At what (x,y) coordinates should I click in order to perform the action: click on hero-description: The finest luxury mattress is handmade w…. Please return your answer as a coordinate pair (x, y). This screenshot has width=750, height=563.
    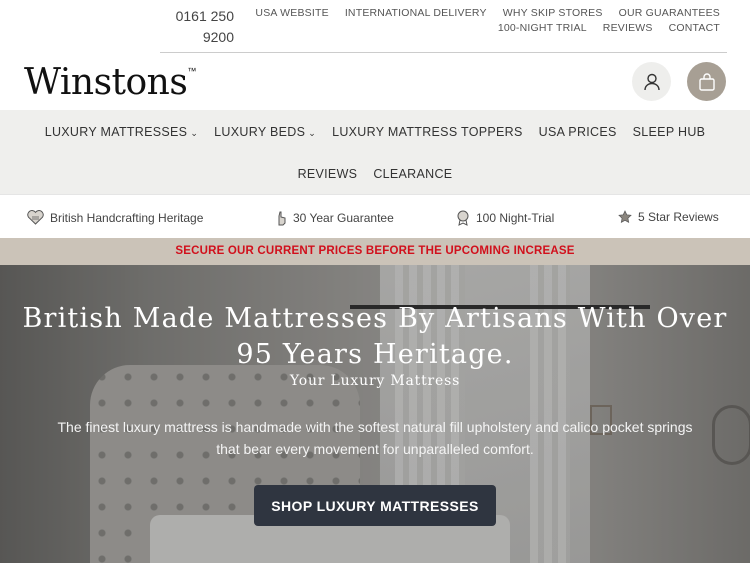
    Looking at the image, I should click on (375, 438).